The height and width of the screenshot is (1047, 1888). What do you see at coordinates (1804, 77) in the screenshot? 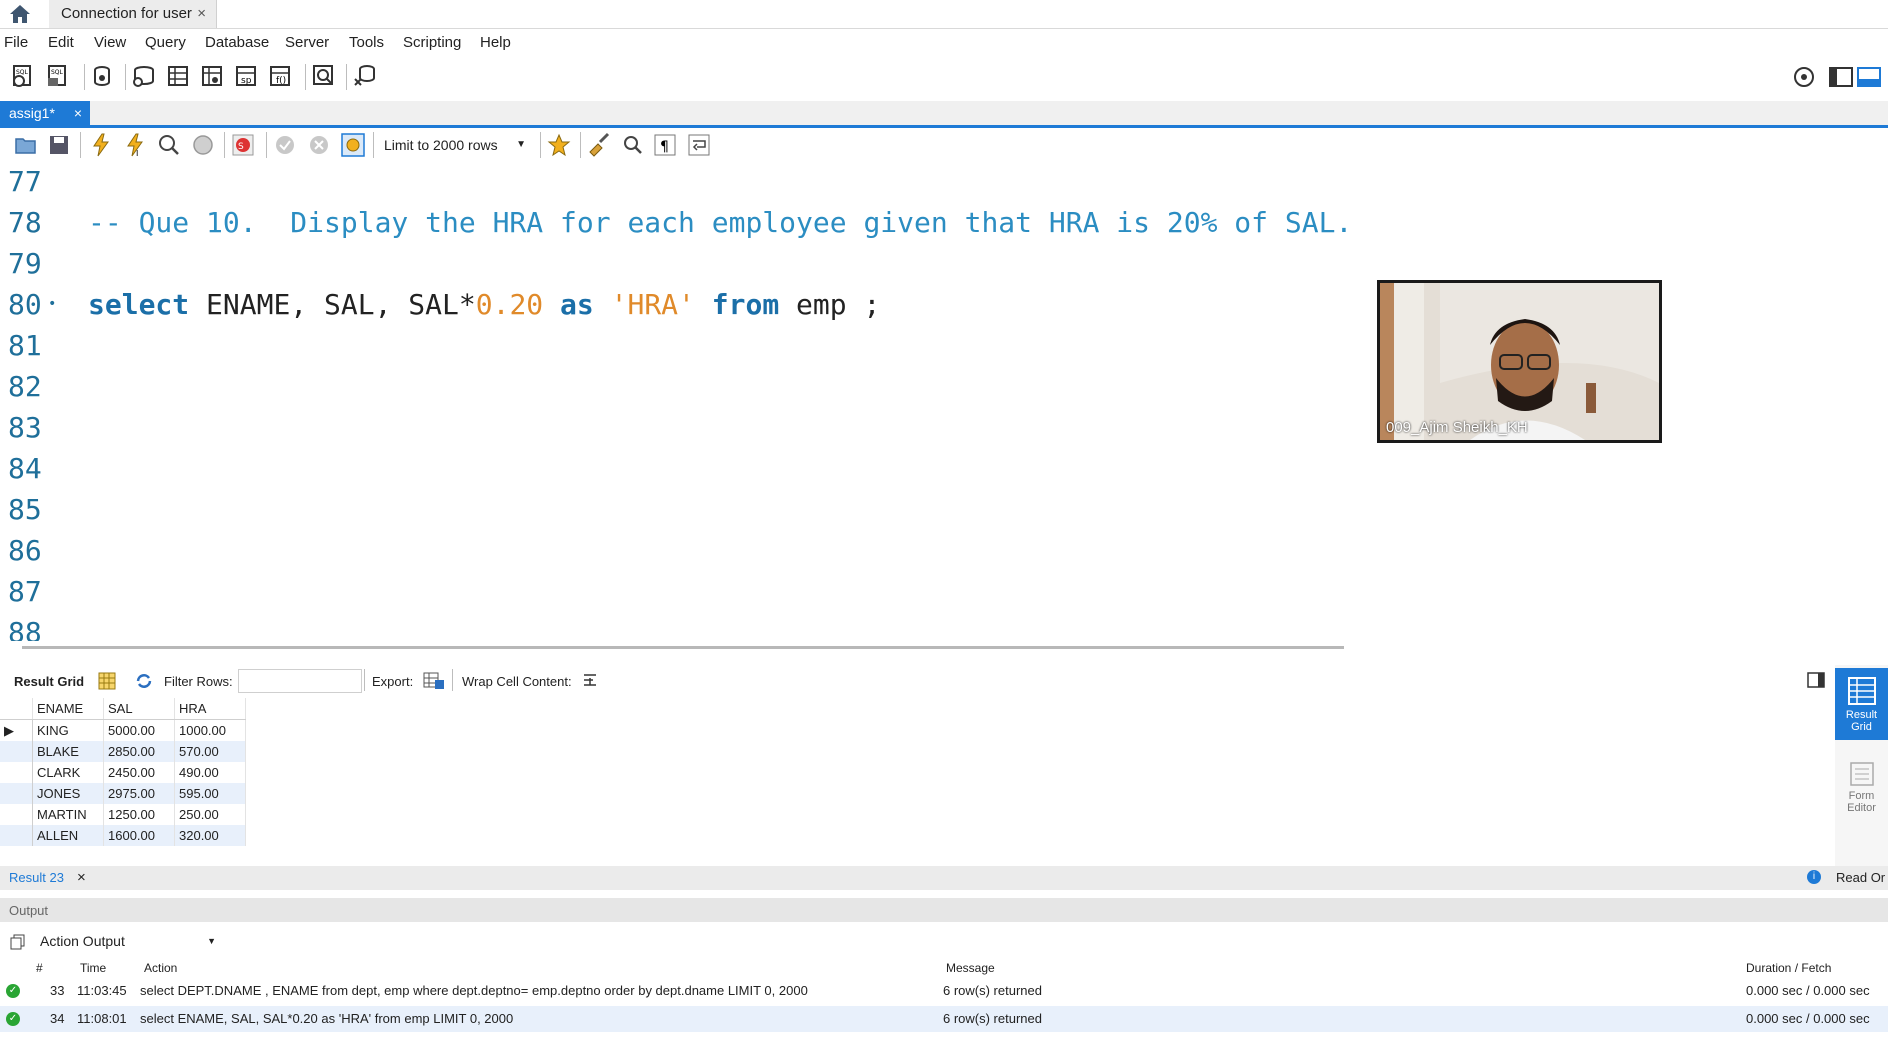
I see `preferences-gear-icon` at bounding box center [1804, 77].